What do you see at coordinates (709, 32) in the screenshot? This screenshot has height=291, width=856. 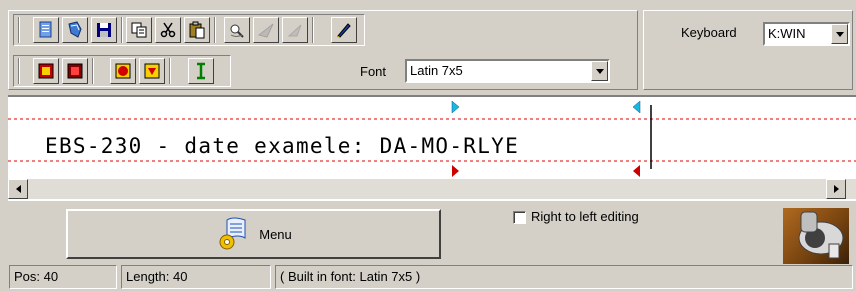 I see `keyboard-label: Keyboard` at bounding box center [709, 32].